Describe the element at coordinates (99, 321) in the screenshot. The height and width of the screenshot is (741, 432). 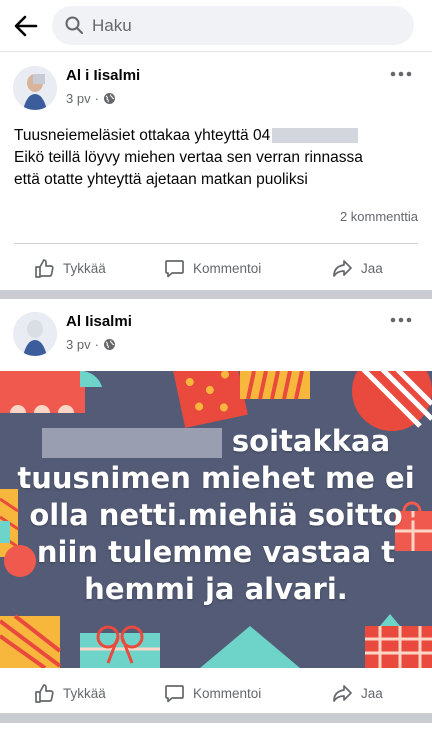
I see `post-author: Al Iisalmi` at that location.